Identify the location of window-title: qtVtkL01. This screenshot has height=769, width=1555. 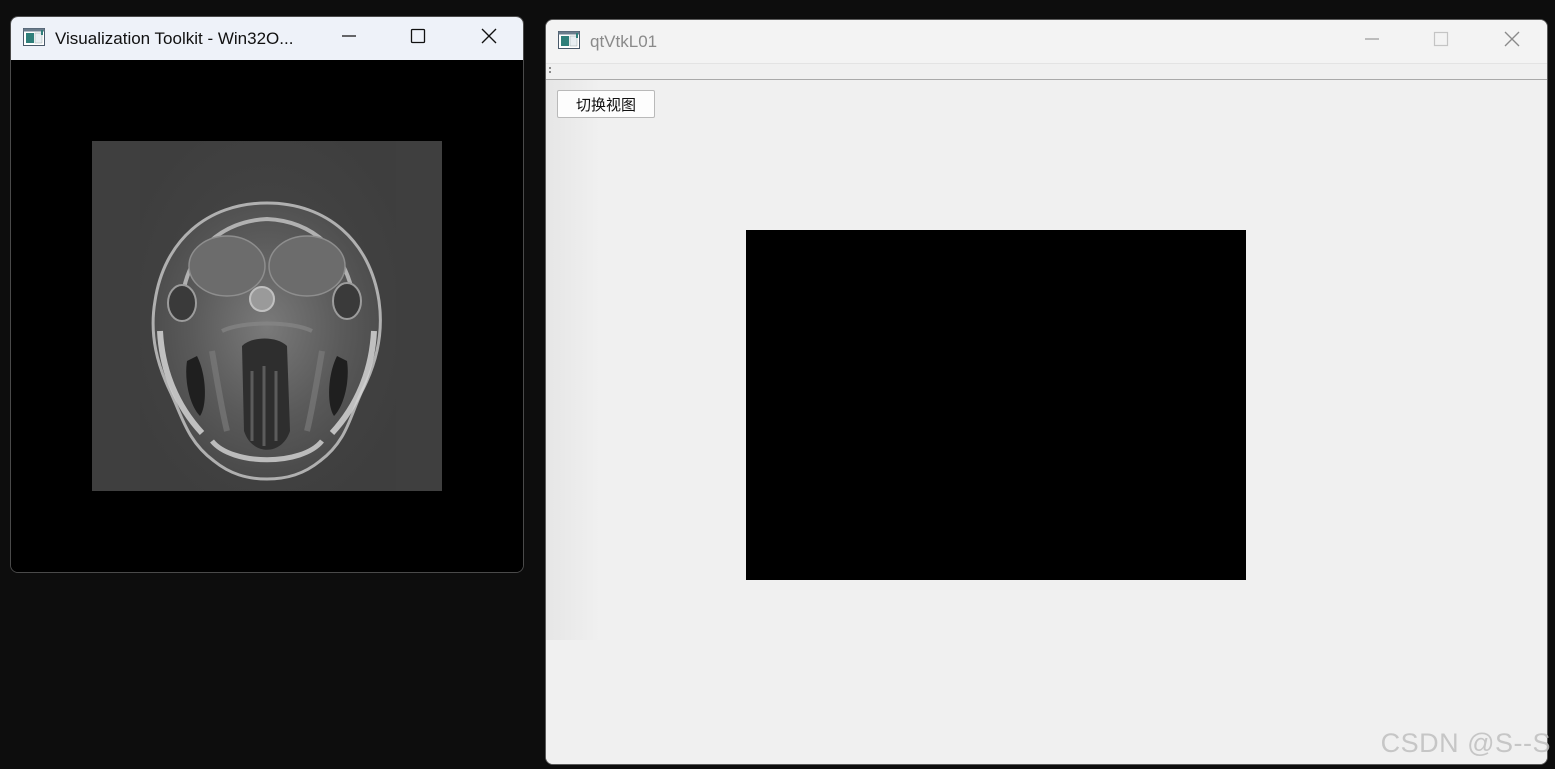
(624, 41).